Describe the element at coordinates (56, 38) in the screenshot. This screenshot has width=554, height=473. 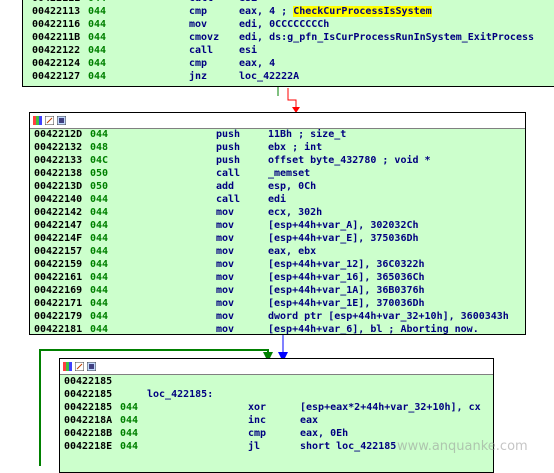
I see `line-address: 0042211B` at that location.